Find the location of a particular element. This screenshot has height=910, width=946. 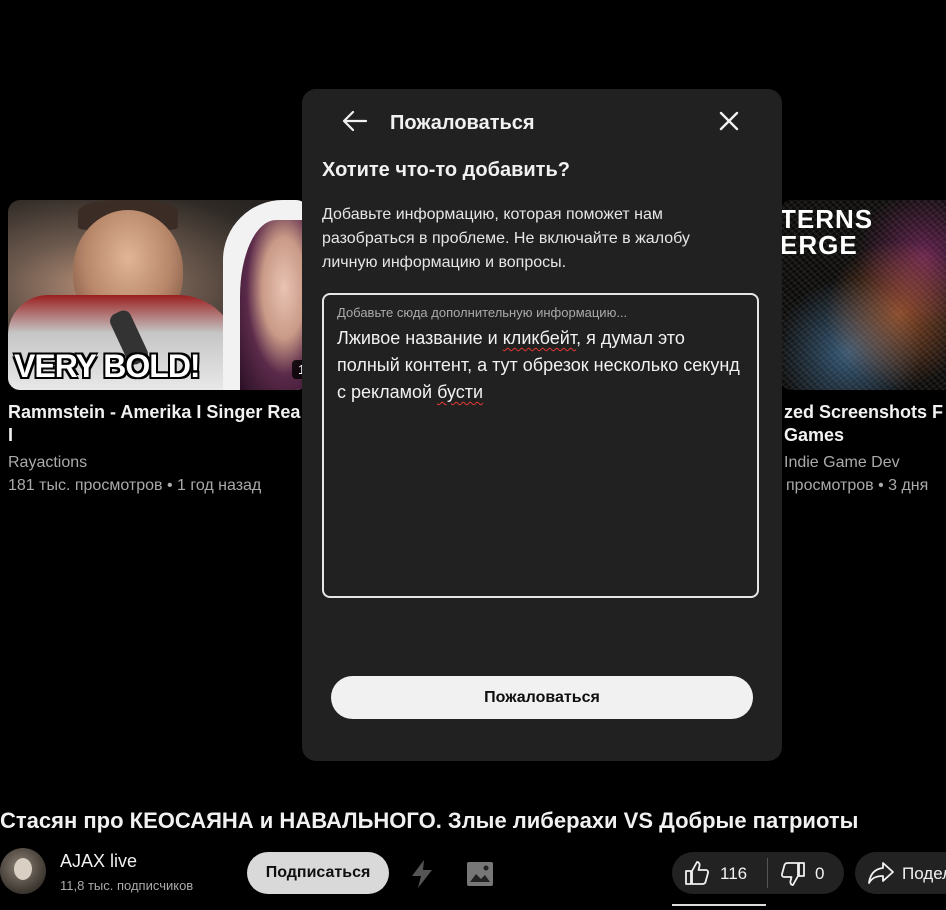

video-title-2-line2: Games is located at coordinates (814, 435).